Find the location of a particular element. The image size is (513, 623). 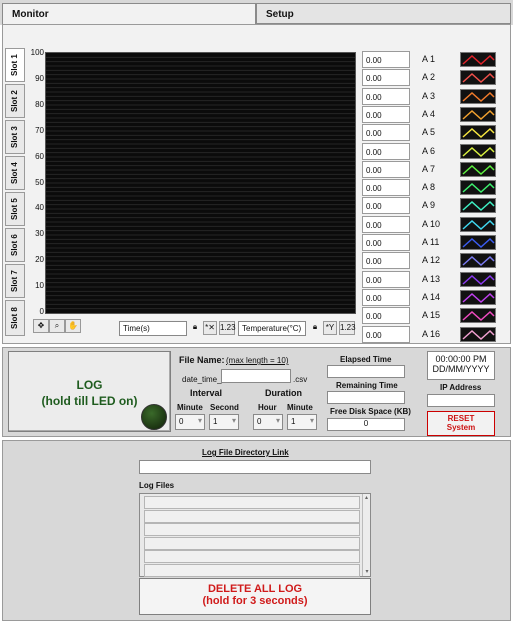

duration-title: Duration is located at coordinates (283, 393).